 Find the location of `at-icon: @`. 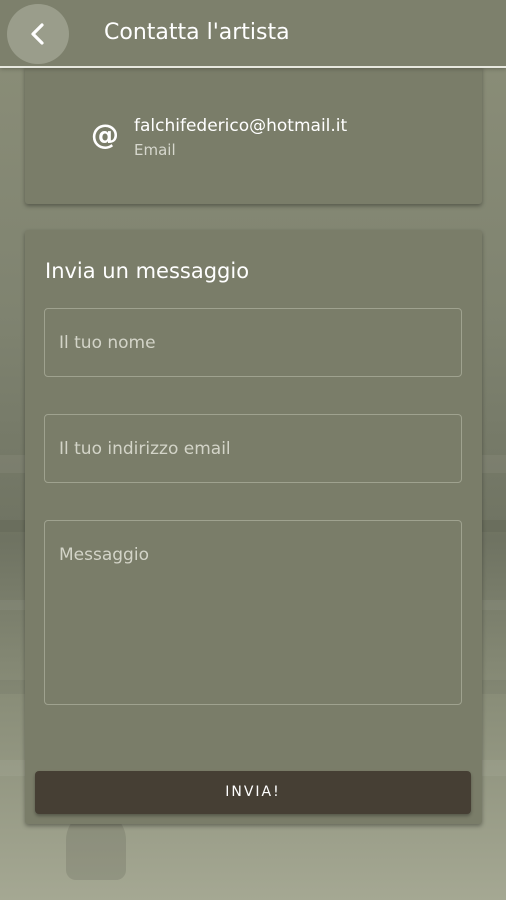

at-icon: @ is located at coordinates (105, 134).